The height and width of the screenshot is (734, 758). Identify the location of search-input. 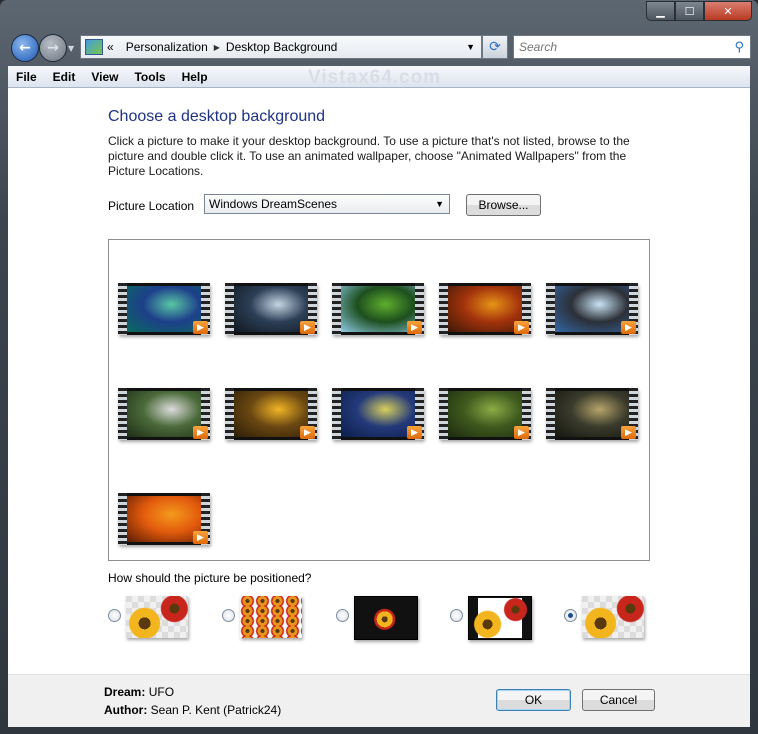
(624, 47).